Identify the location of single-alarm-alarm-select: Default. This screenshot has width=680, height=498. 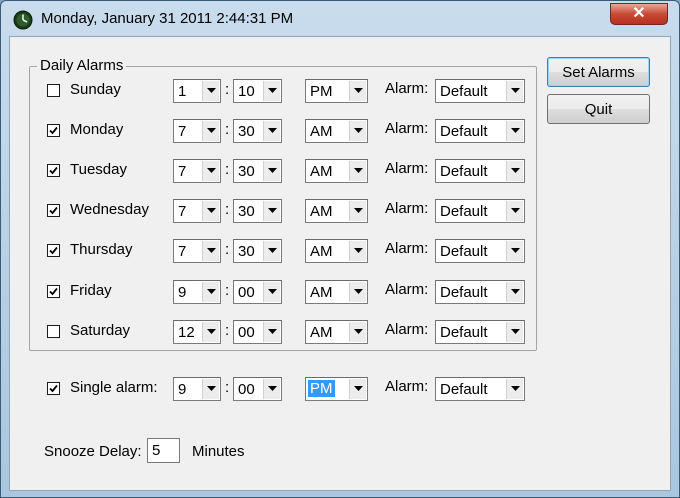
(480, 389).